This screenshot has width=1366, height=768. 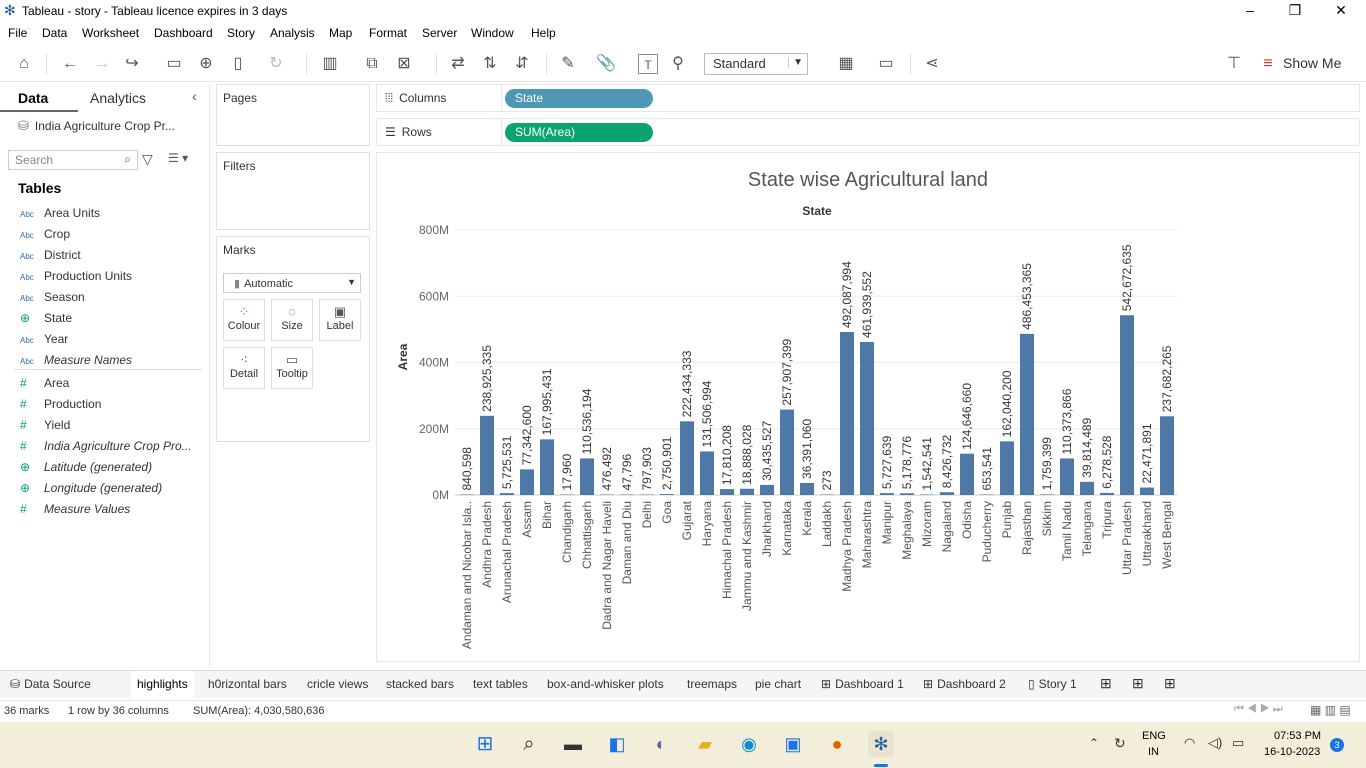 I want to click on menu-format: Format, so click(x=388, y=33).